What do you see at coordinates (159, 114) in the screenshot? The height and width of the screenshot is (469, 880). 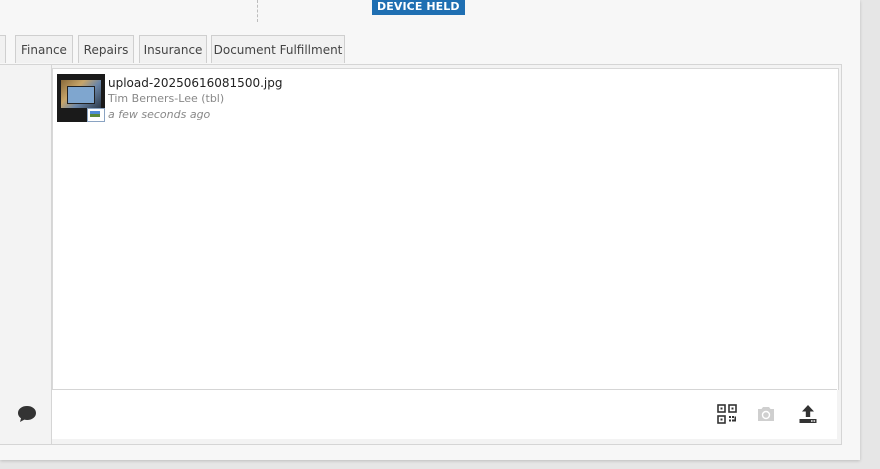 I see `file-timestamp: a few seconds ago` at bounding box center [159, 114].